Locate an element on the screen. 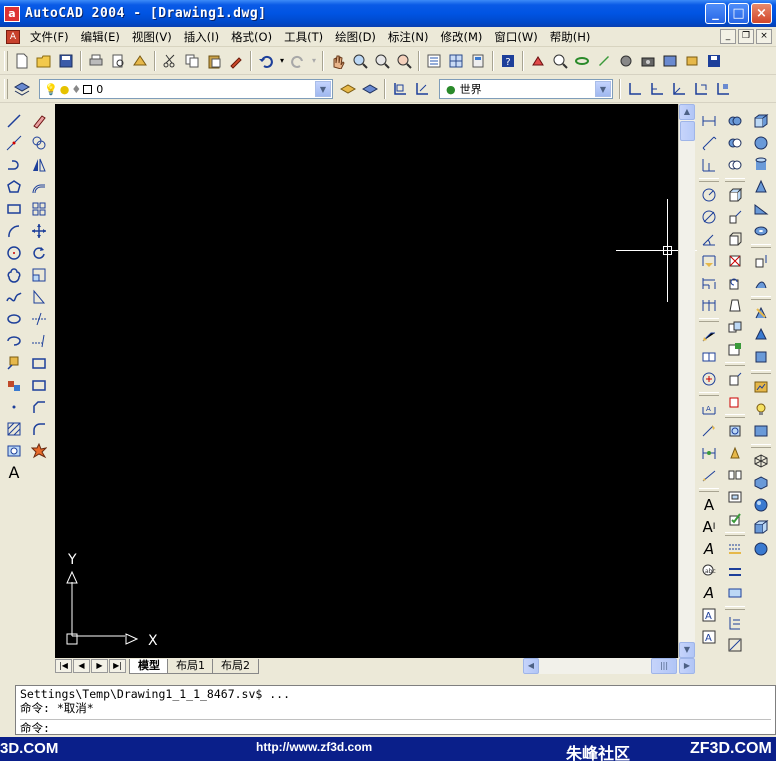  new-file-icon is located at coordinates (22, 61).